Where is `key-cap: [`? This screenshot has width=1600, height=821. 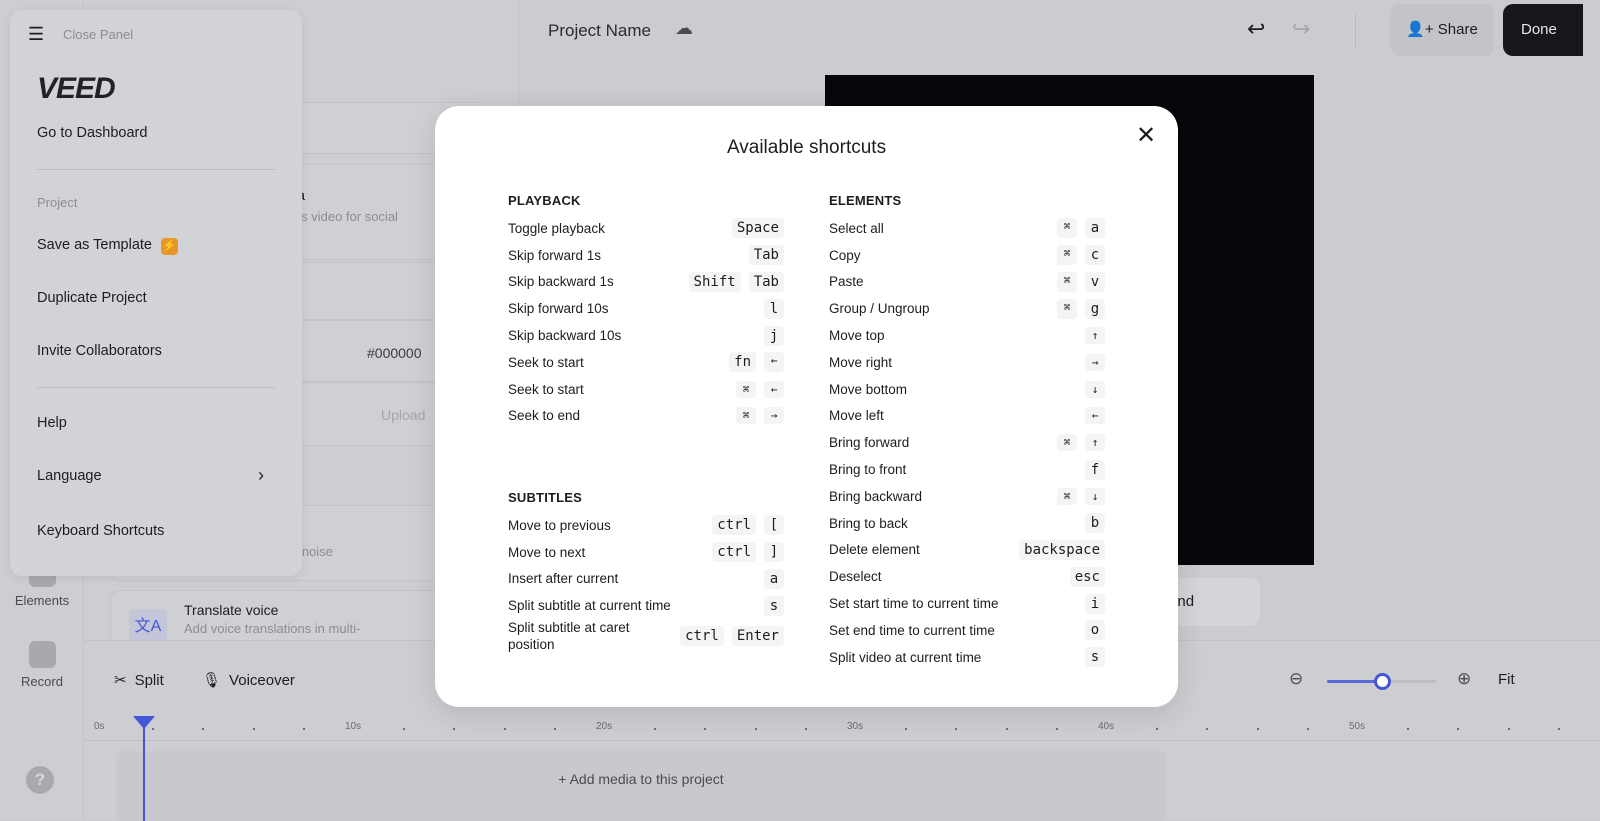
key-cap: [ is located at coordinates (774, 525).